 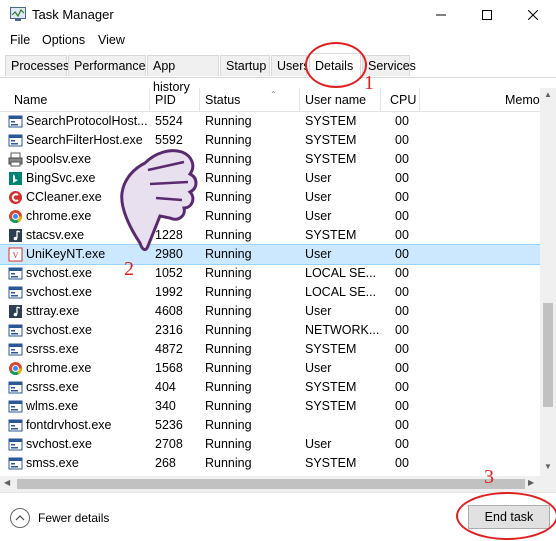 I want to click on cell-pid: 1992, so click(x=169, y=292).